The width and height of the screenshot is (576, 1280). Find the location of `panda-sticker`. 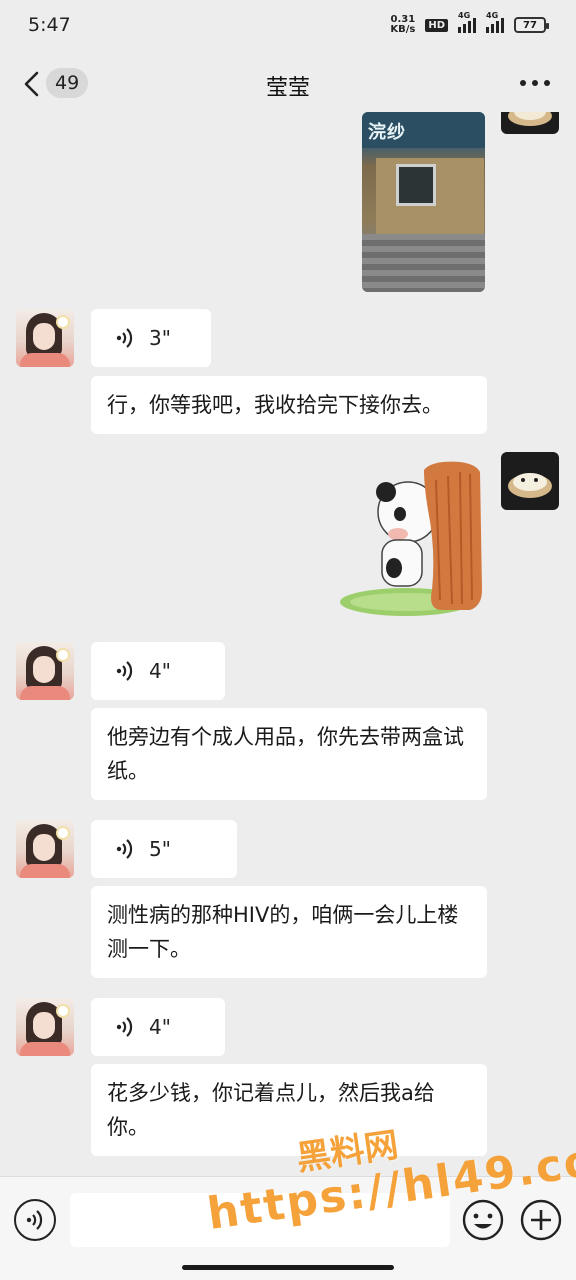

panda-sticker is located at coordinates (411, 540).